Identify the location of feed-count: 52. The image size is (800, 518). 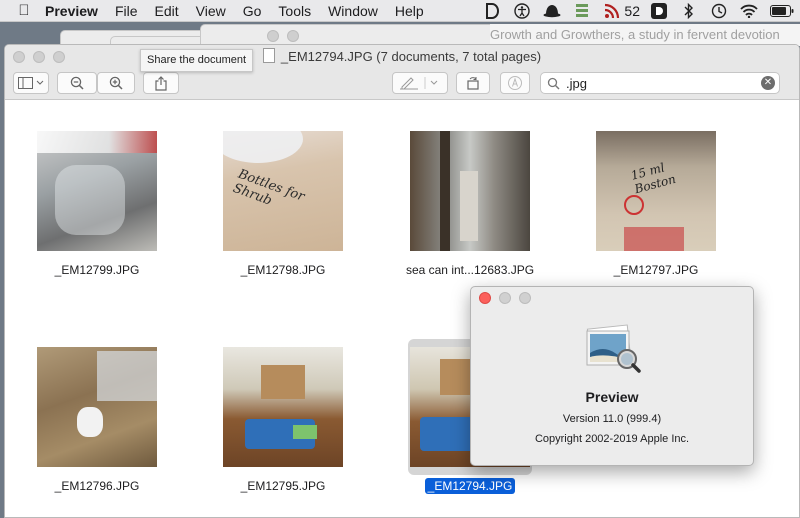
(632, 11).